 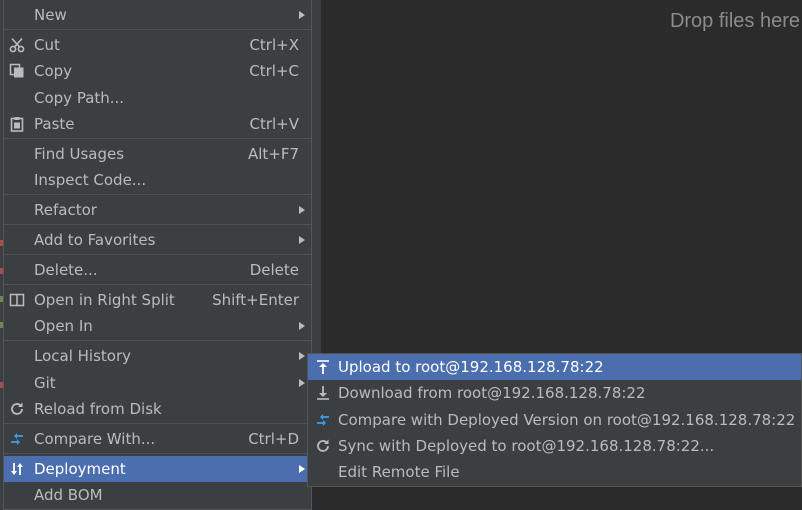 I want to click on menu-item-open-in-right-split: Open in Right Split Shift+Enter, so click(x=157, y=300).